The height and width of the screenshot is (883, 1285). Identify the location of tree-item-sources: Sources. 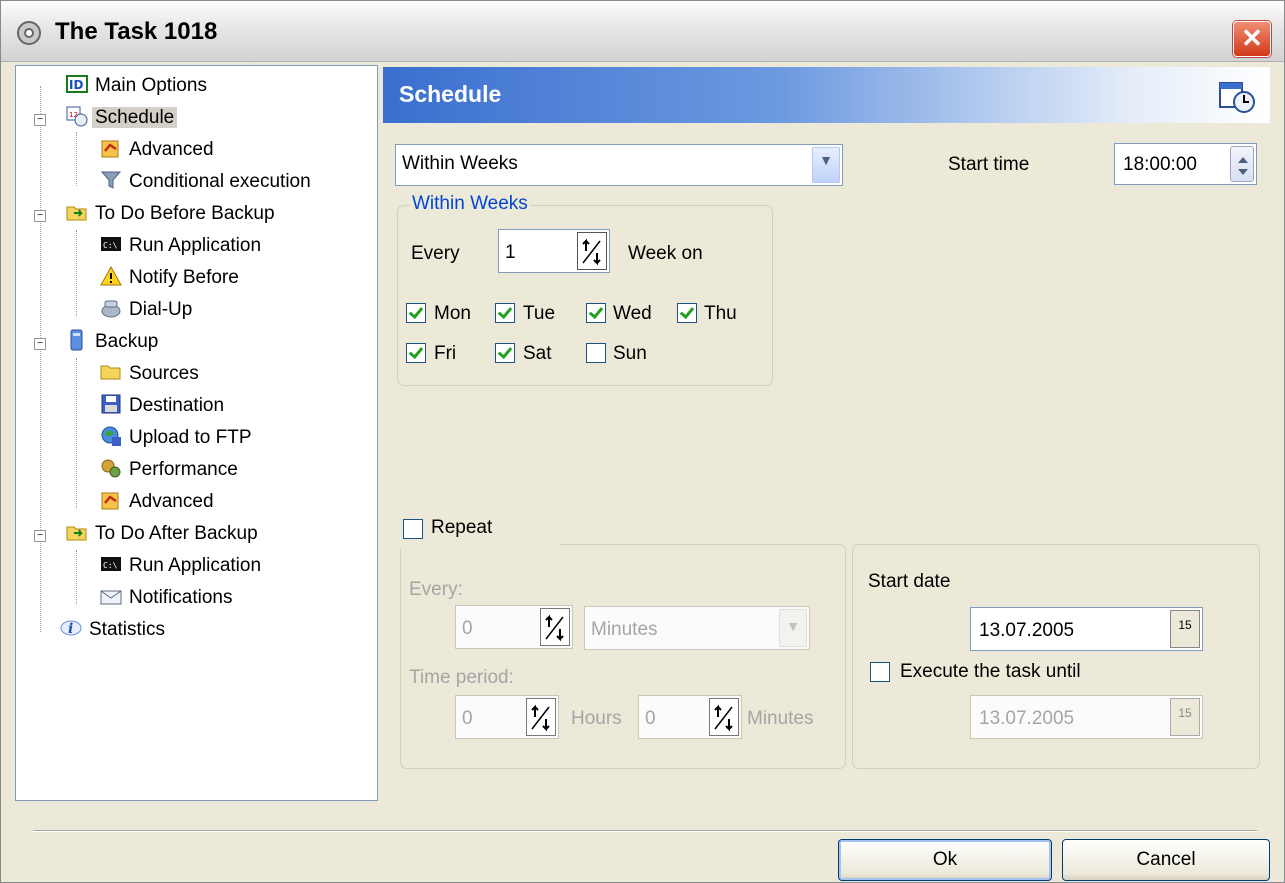
(151, 374).